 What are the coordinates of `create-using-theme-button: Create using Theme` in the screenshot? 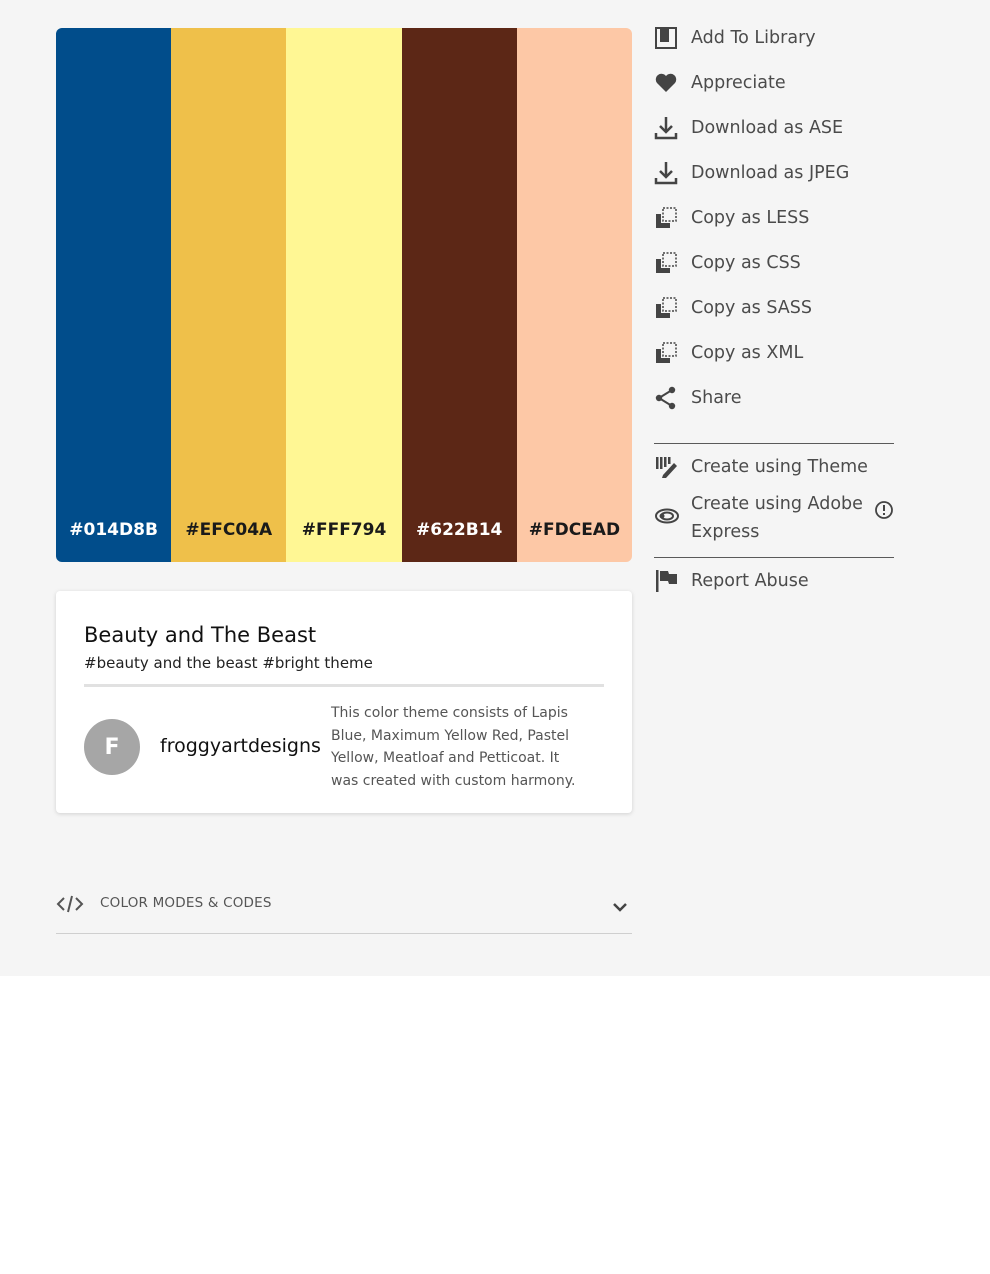 It's located at (774, 467).